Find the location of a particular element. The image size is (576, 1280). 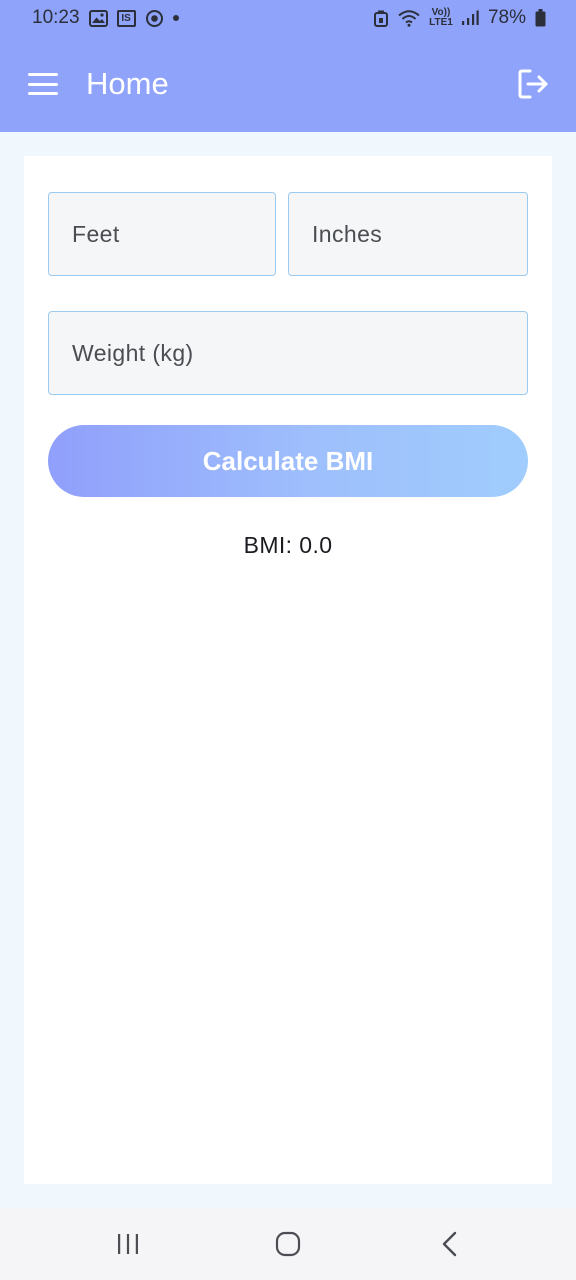

status-right: Vo)) LTE1 78% is located at coordinates (459, 18).